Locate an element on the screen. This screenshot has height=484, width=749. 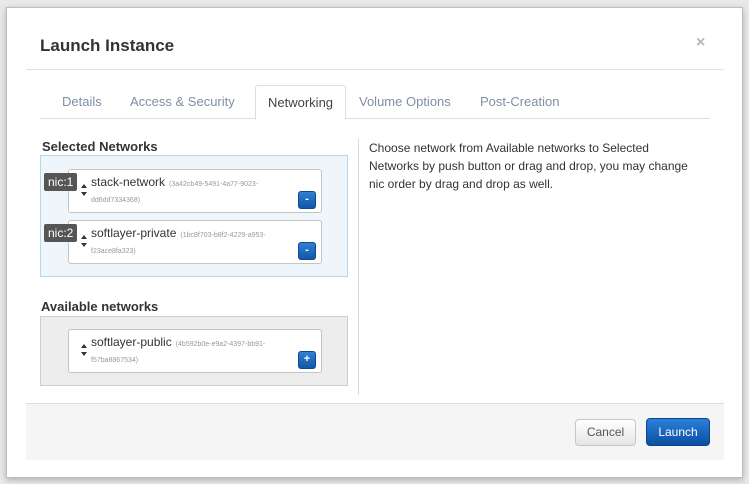
column-divider is located at coordinates (358, 266).